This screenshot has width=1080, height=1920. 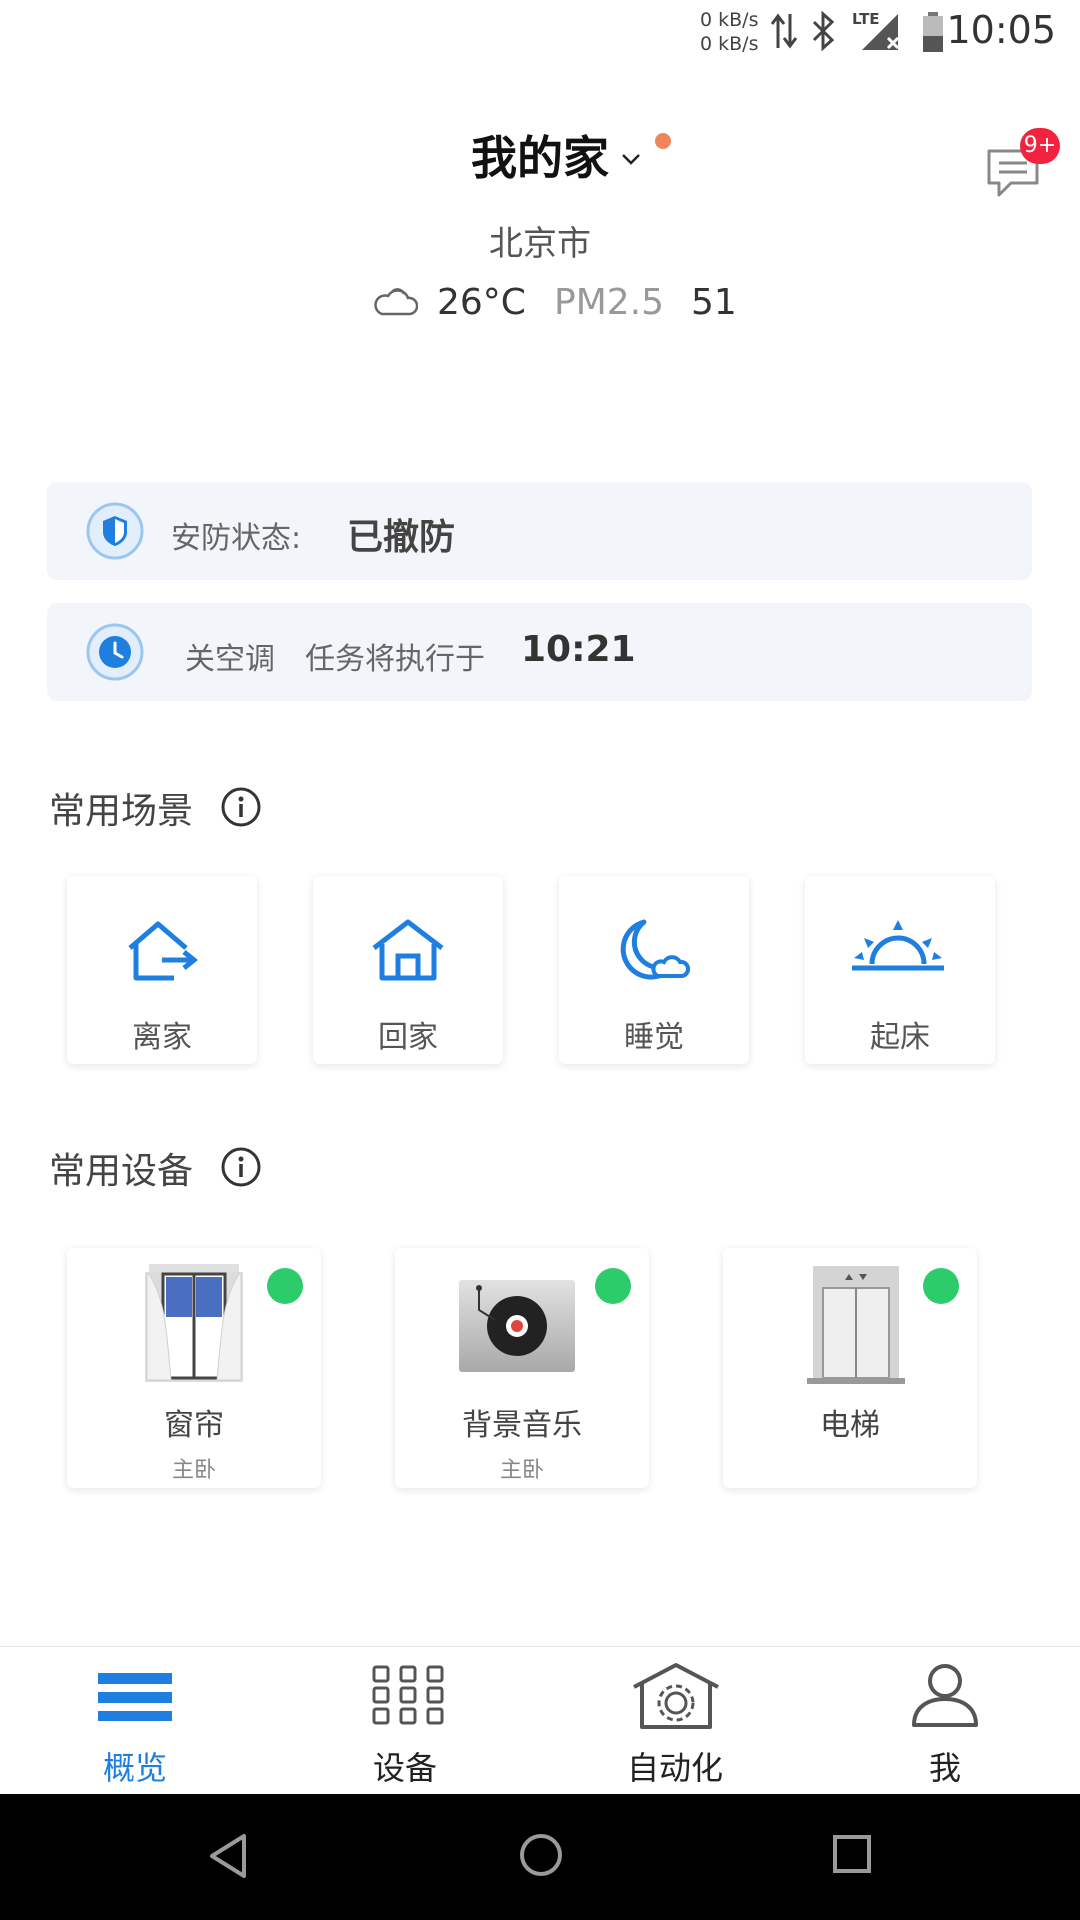 What do you see at coordinates (898, 945) in the screenshot?
I see `sunrise-icon` at bounding box center [898, 945].